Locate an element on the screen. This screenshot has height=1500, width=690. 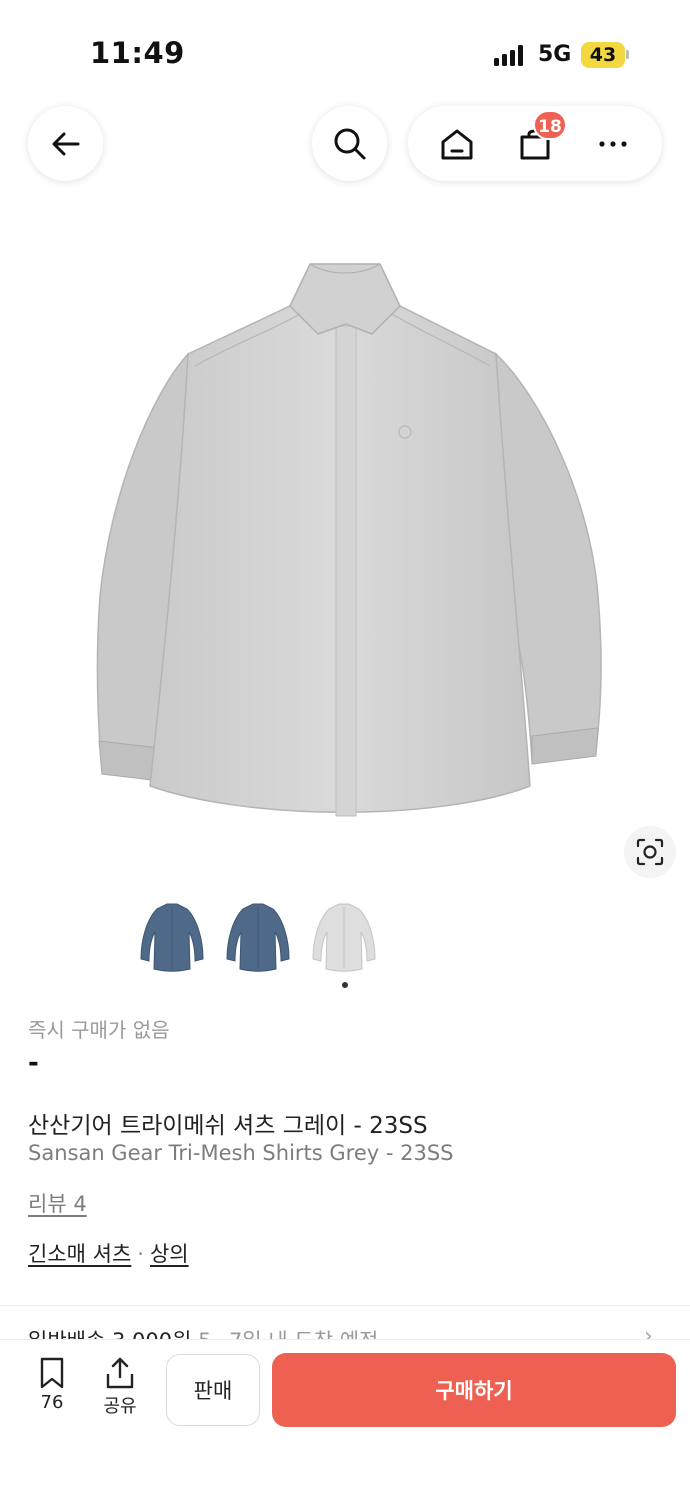
shipping-main: 일반배송 3,000원 is located at coordinates (109, 1334).